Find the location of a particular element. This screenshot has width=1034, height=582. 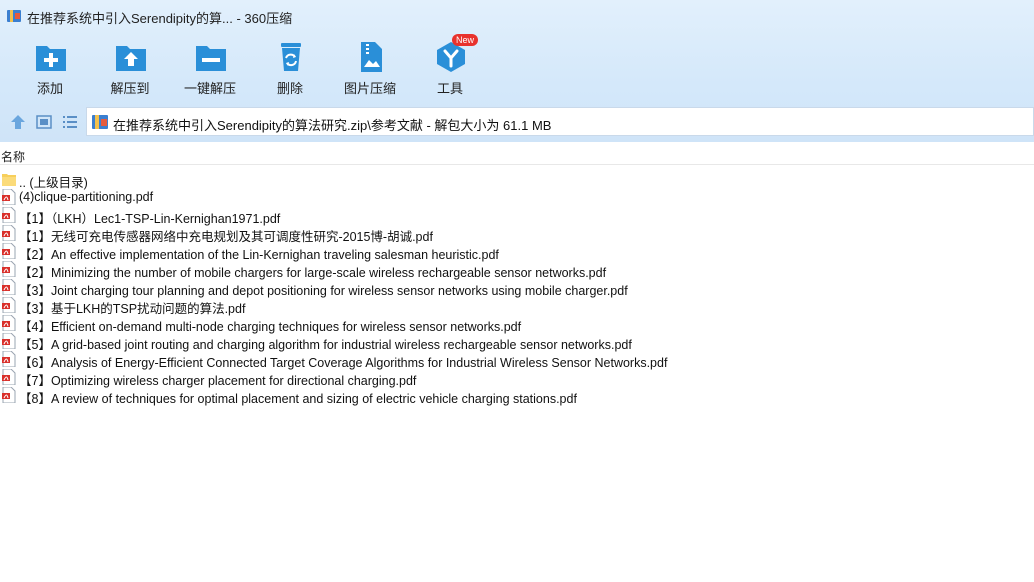

delete-button: 删除 is located at coordinates (290, 67).